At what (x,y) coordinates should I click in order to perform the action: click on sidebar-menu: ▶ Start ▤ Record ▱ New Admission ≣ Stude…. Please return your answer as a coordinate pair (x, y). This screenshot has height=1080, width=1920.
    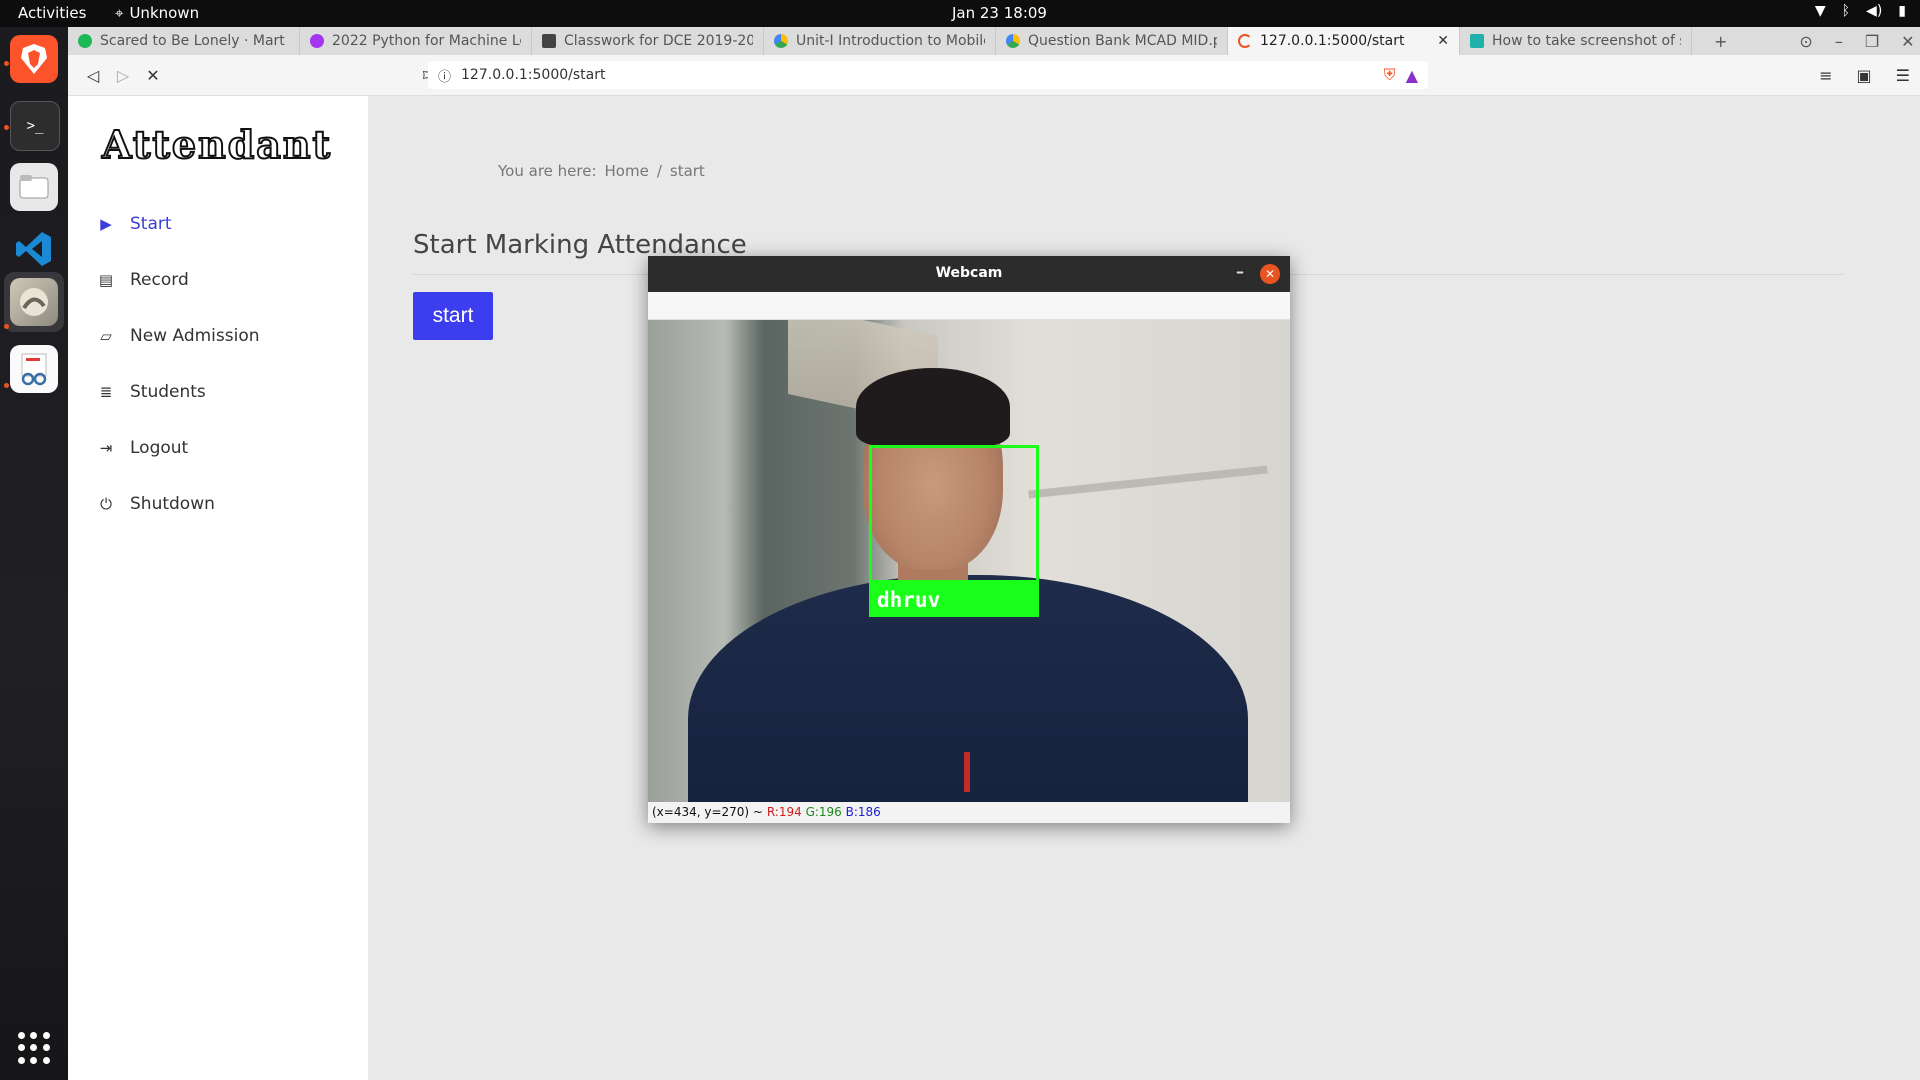
    Looking at the image, I should click on (179, 364).